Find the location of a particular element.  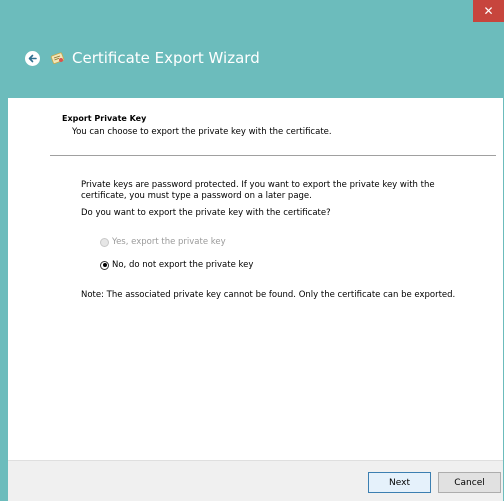

radio-button-checked is located at coordinates (104, 265).